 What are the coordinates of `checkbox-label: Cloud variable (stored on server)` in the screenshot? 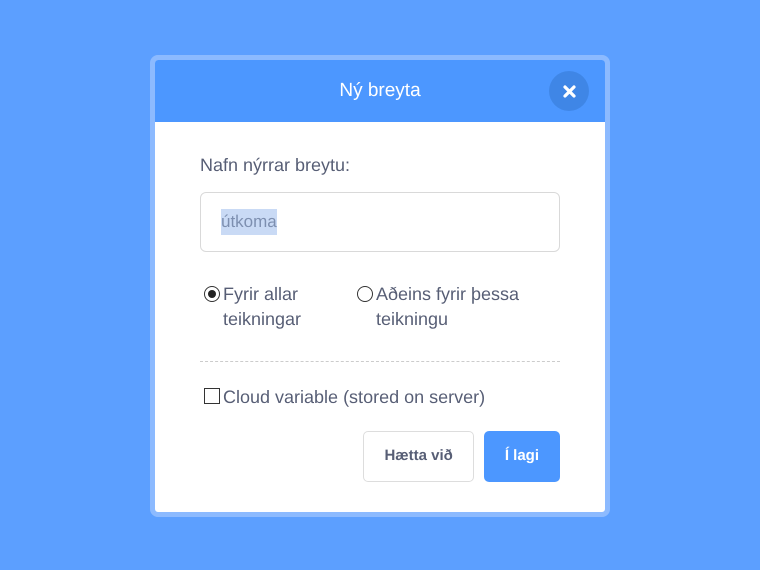 It's located at (354, 396).